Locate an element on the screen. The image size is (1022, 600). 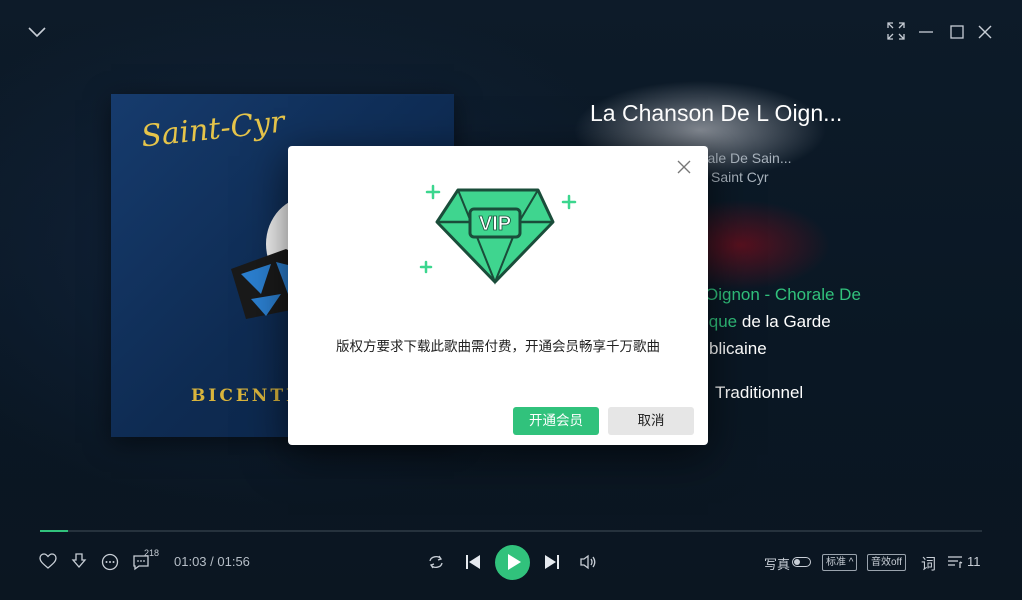
more-options-icon is located at coordinates (110, 562).